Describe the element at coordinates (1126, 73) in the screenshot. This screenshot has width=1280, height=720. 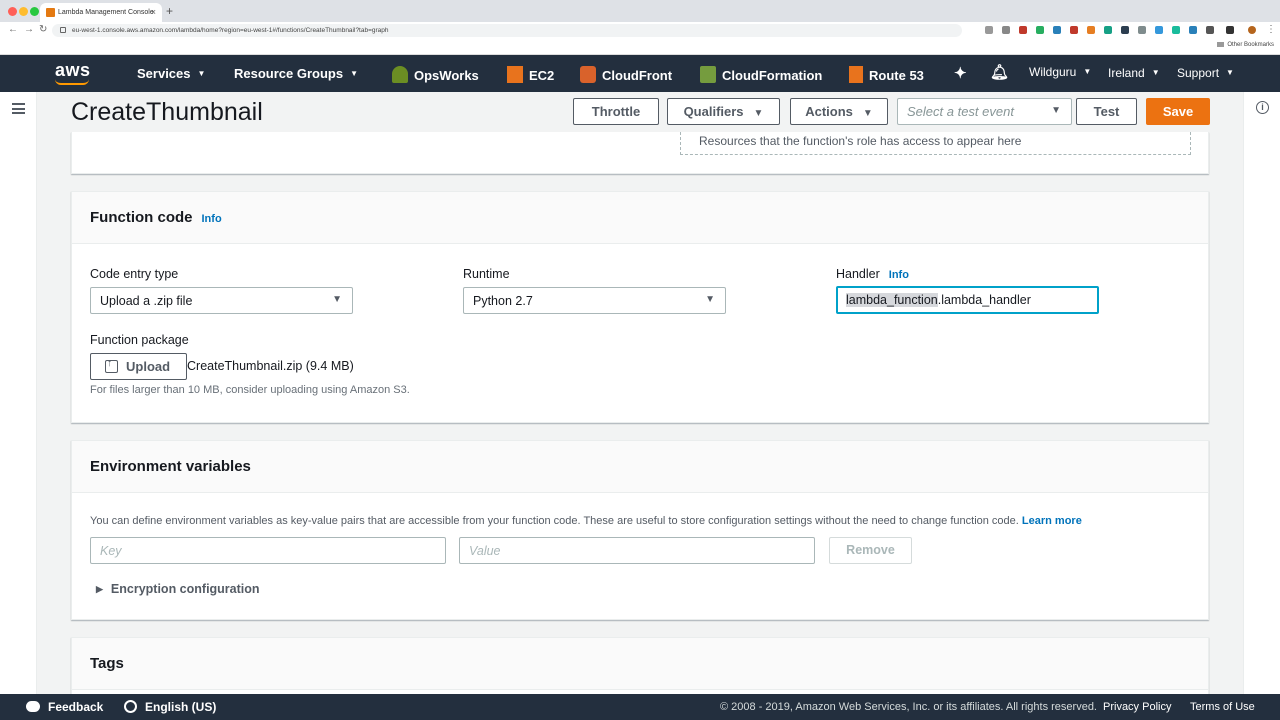
I see `region-label: Ireland` at that location.